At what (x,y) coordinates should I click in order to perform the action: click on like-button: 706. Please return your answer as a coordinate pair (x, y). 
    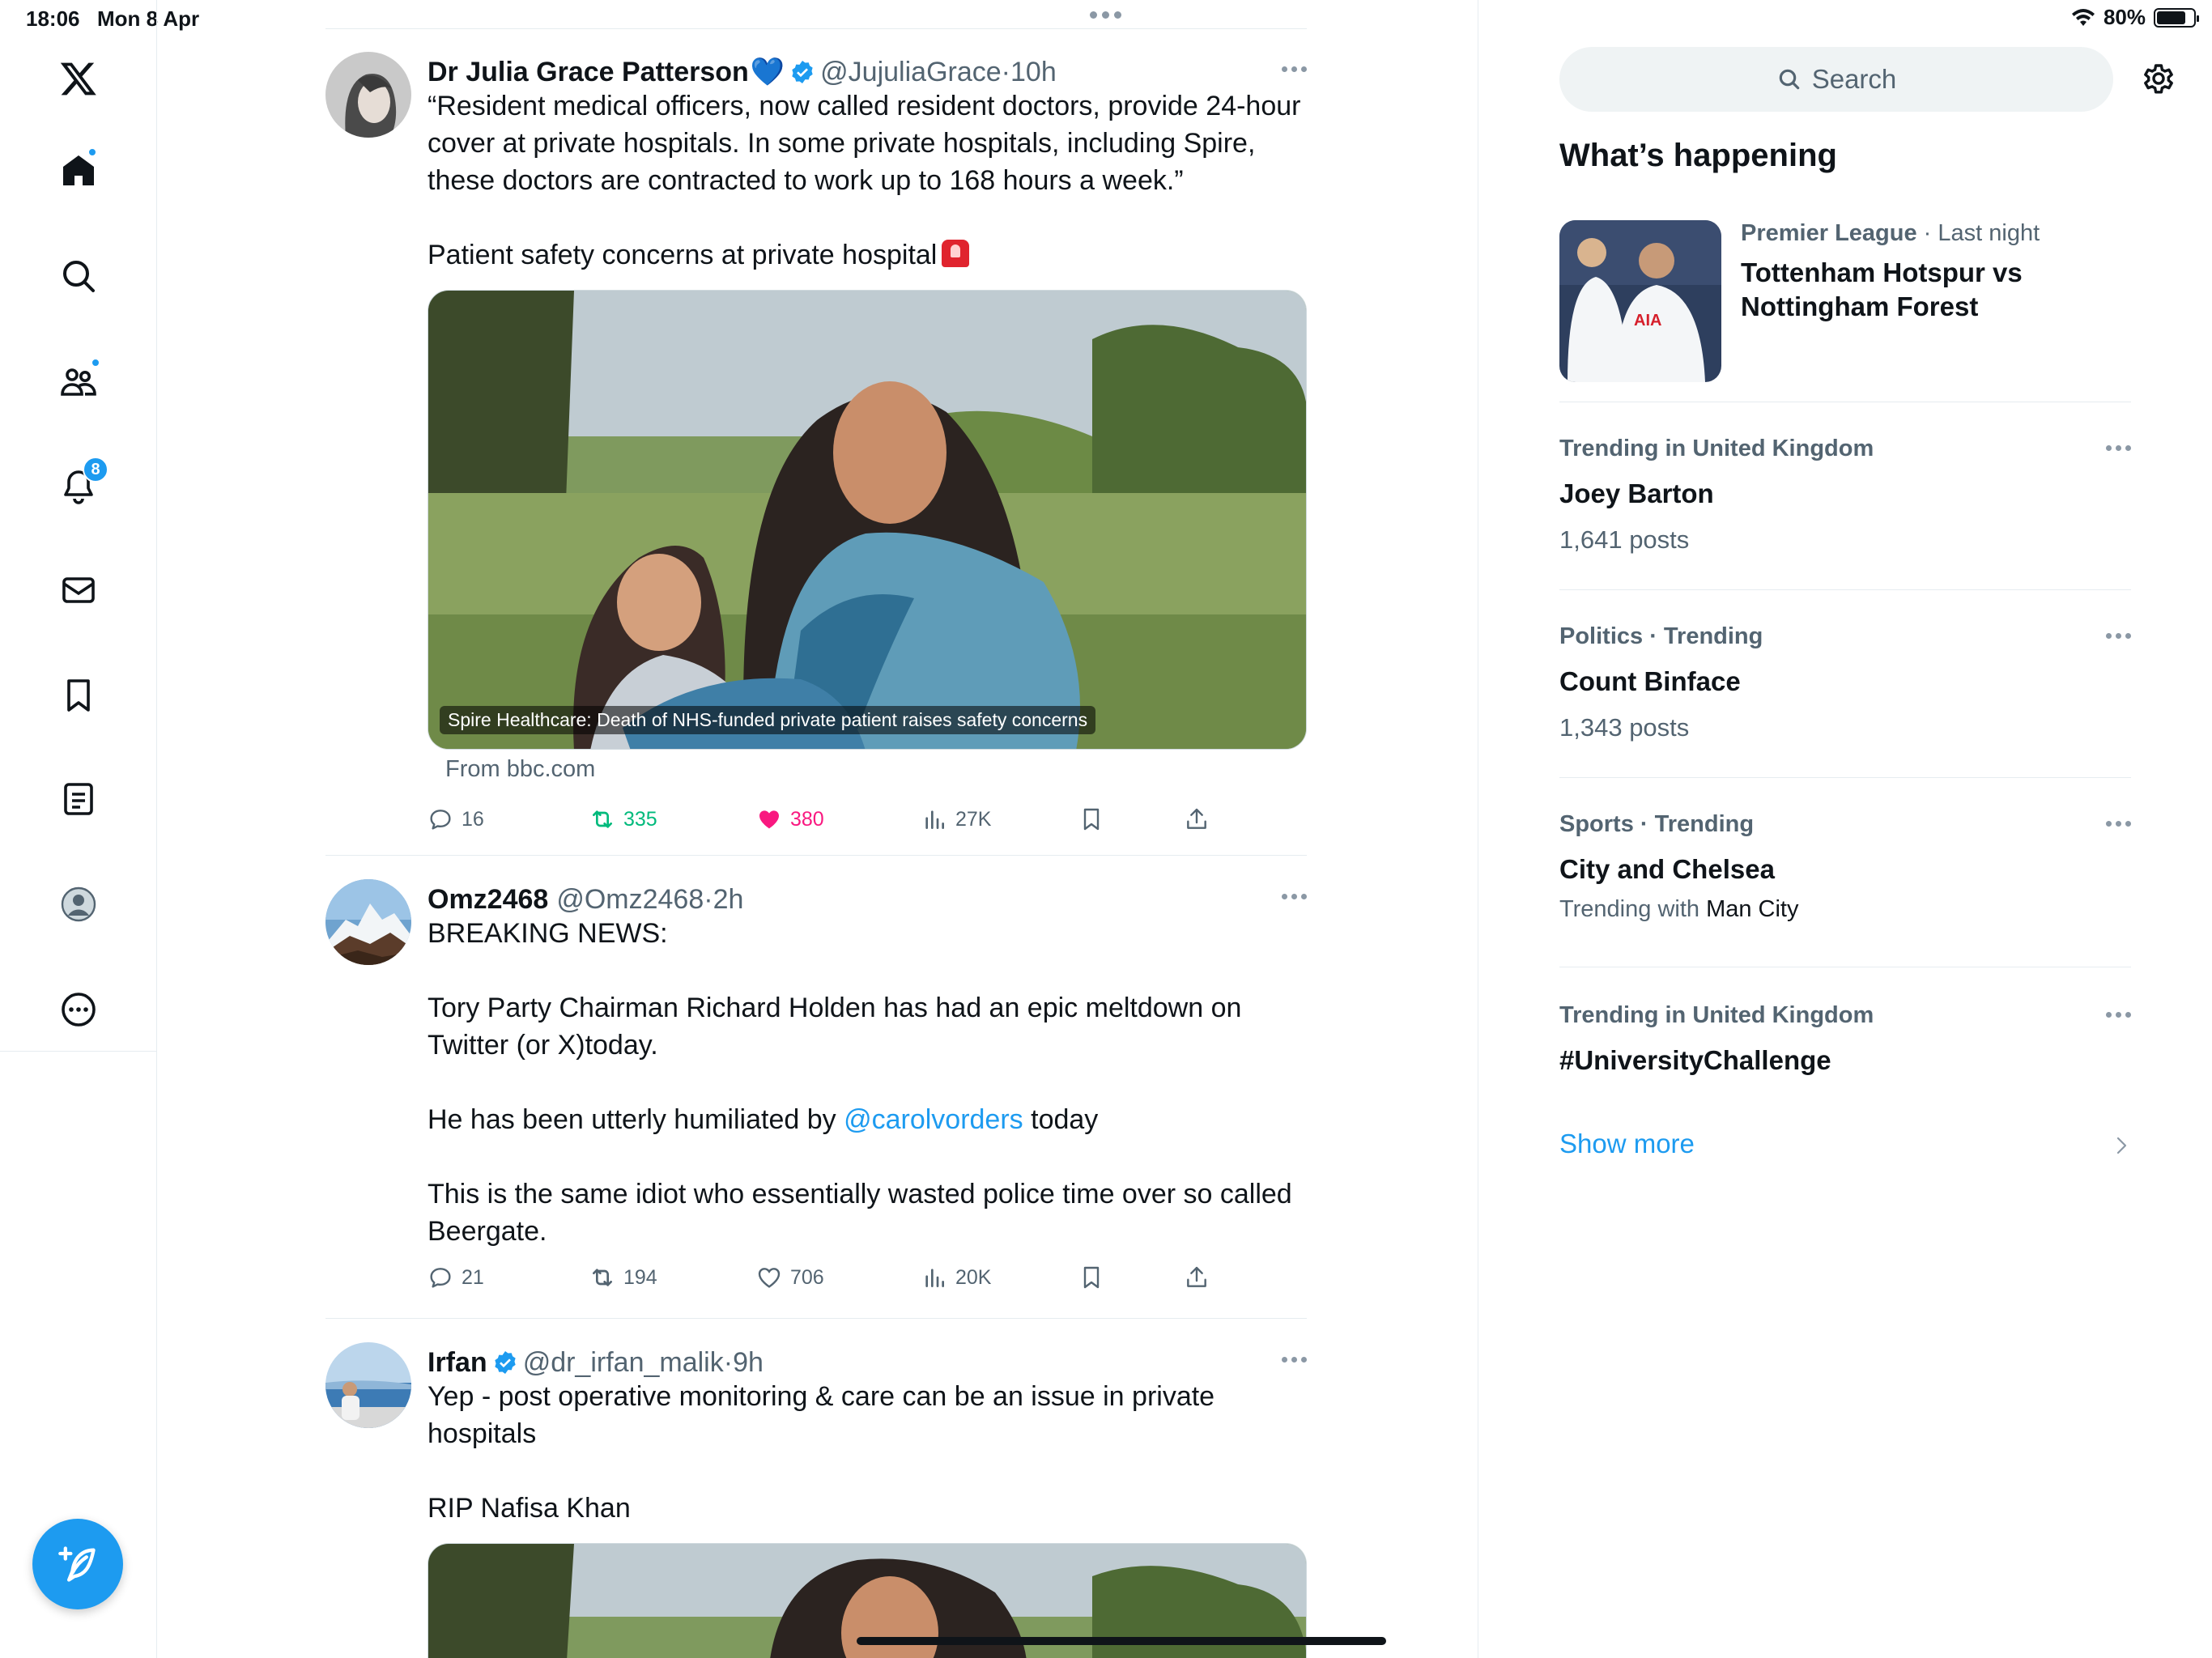
    Looking at the image, I should click on (790, 1277).